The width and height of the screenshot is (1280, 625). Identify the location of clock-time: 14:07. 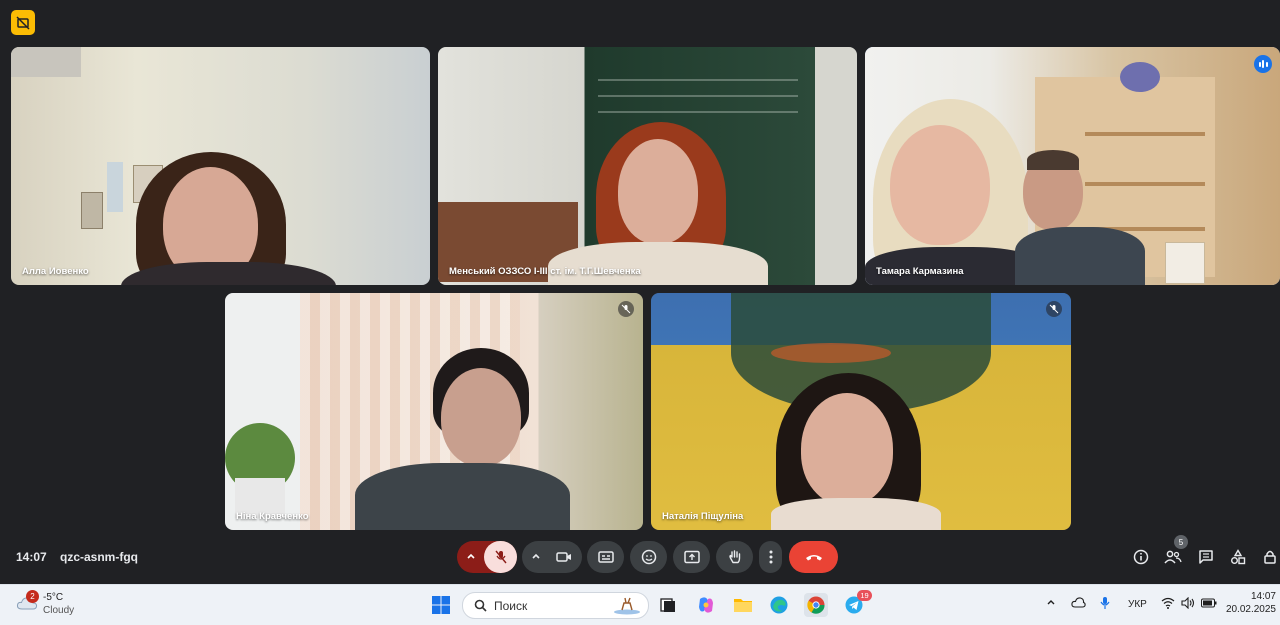
(1263, 596).